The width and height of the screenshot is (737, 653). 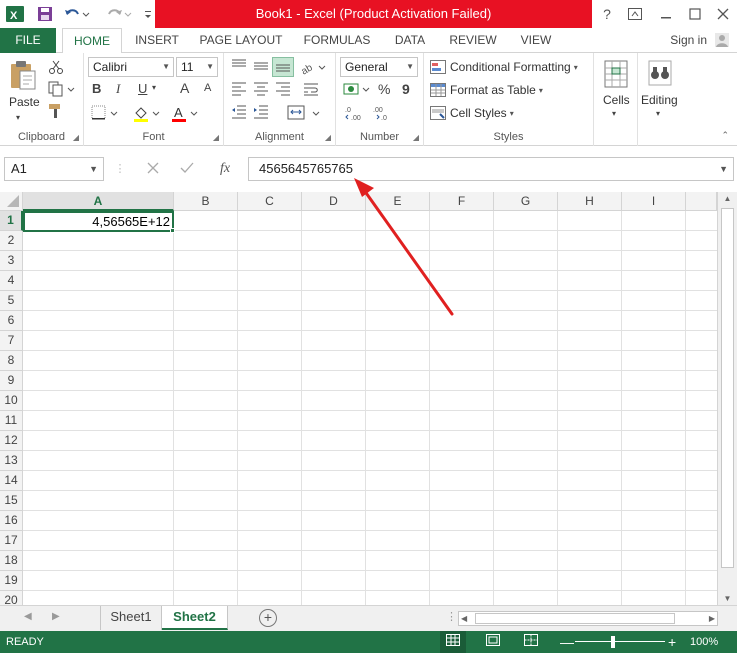 I want to click on tab-formulas: FORMULAS, so click(x=337, y=40).